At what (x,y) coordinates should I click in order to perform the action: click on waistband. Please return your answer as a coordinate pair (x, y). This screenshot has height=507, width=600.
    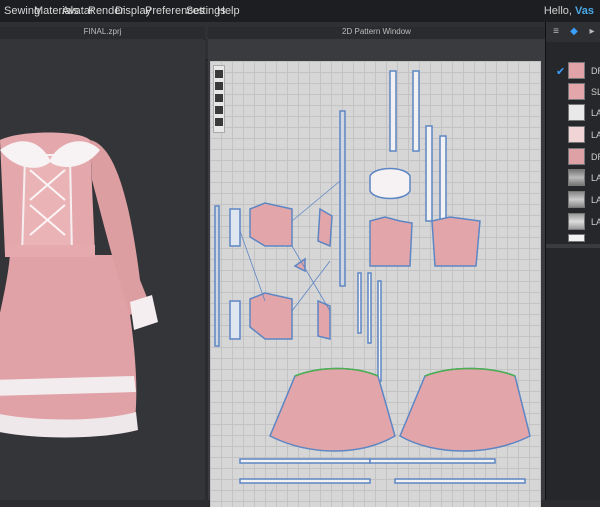
    Looking at the image, I should click on (50, 251).